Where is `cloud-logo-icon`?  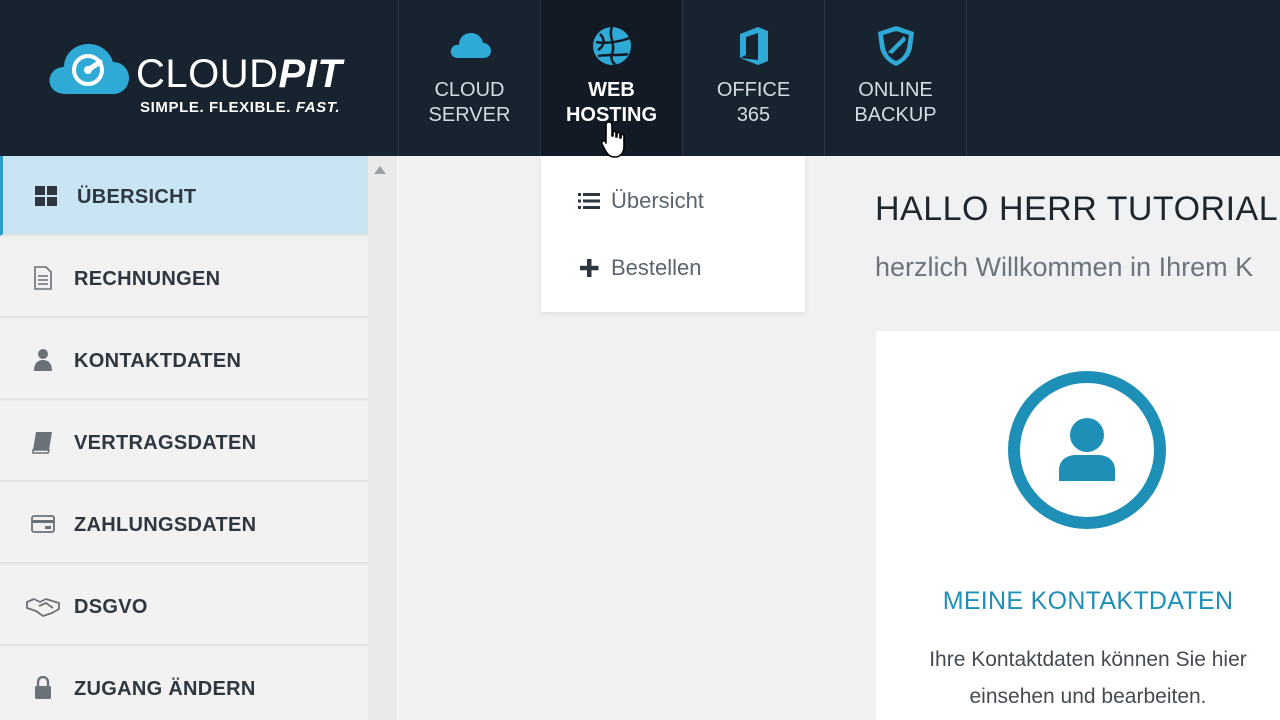
cloud-logo-icon is located at coordinates (89, 69).